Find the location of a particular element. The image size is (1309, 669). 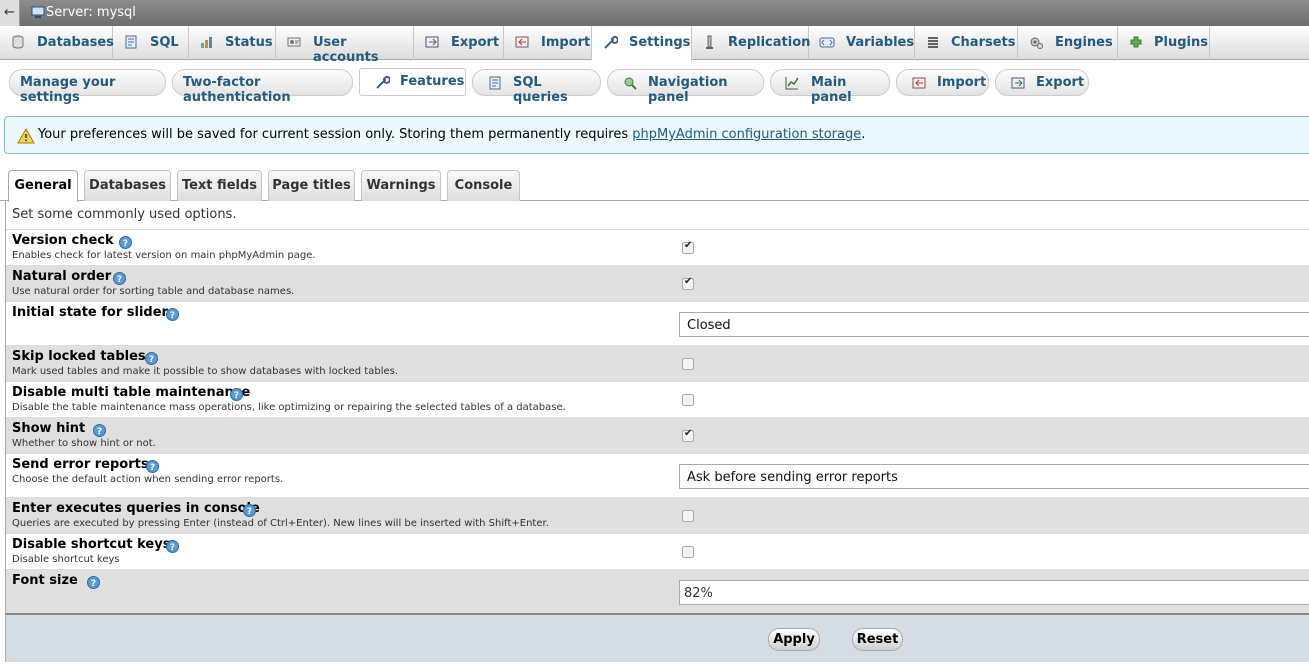

tab-warnings: Warnings is located at coordinates (401, 185).